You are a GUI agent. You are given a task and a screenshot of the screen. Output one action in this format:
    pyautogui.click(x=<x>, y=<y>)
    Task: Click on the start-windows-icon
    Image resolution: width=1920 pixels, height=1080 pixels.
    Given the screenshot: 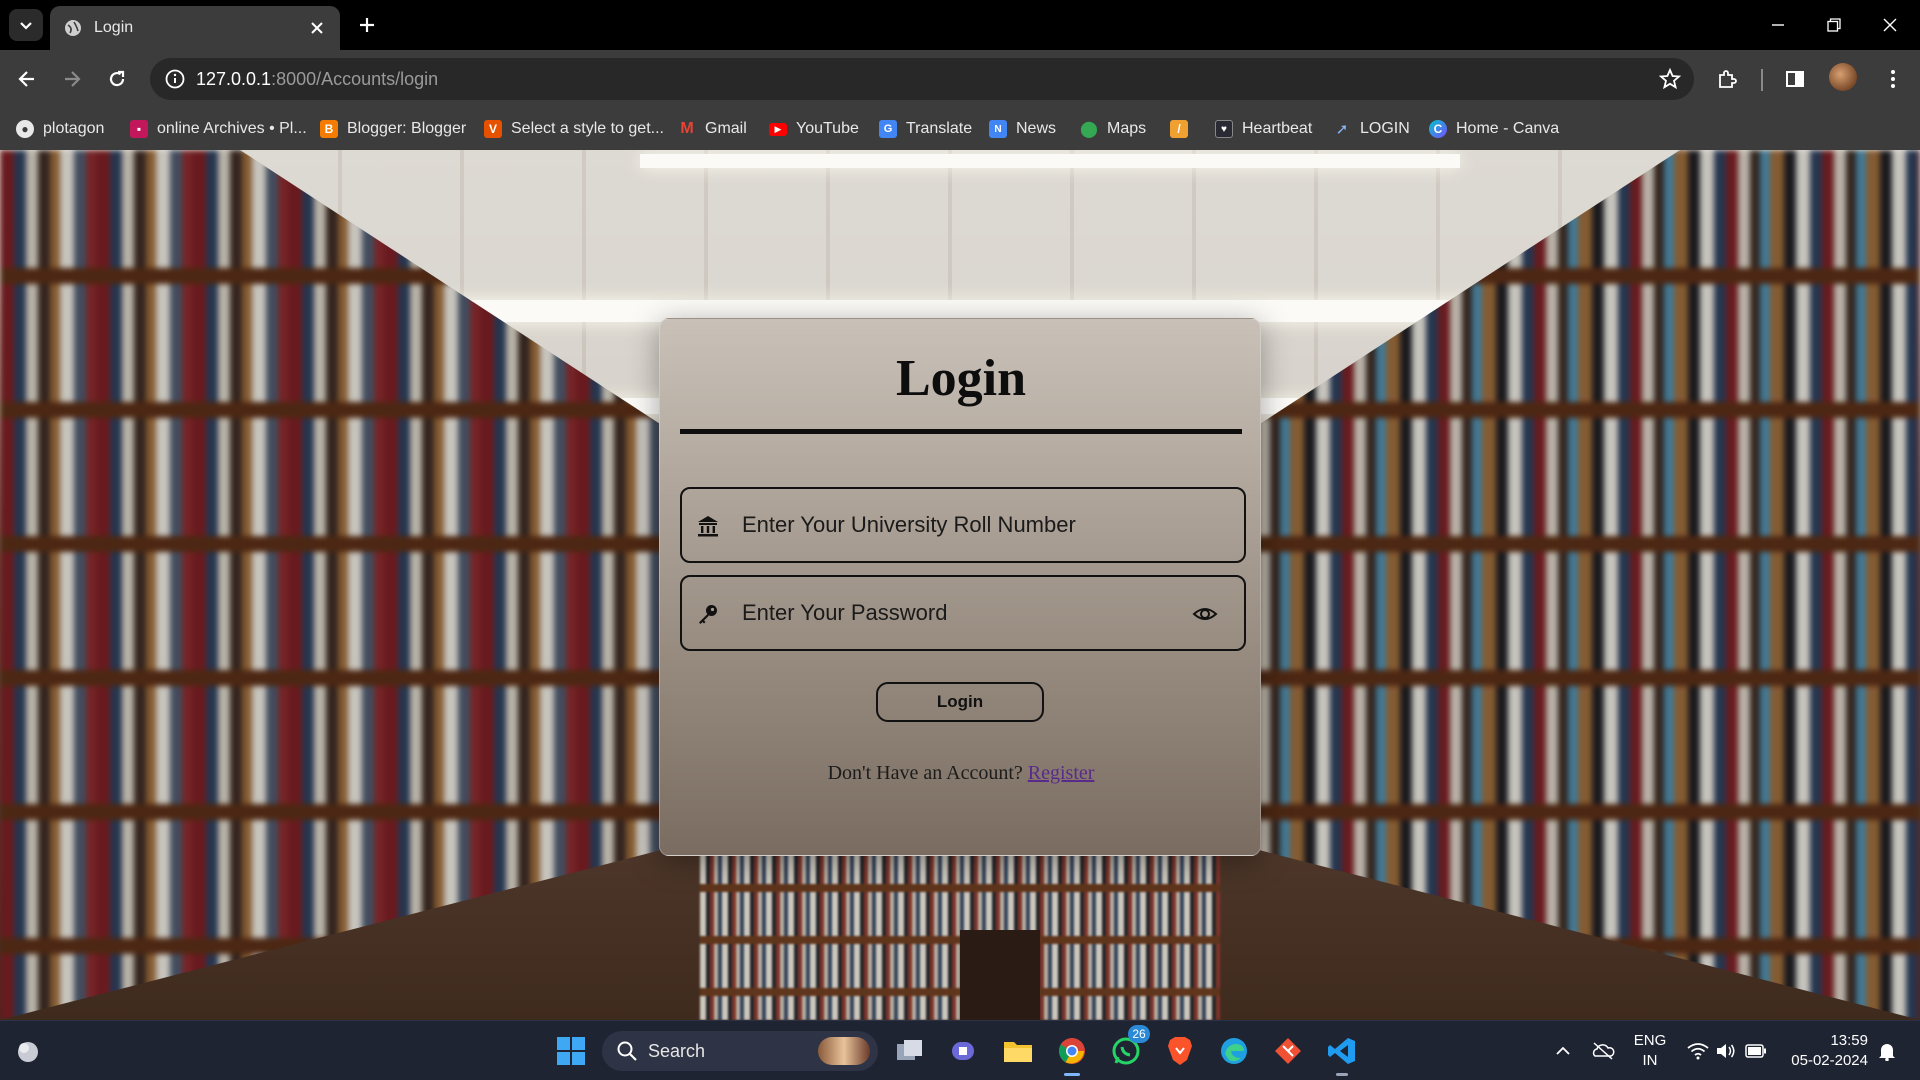 What is the action you would take?
    pyautogui.click(x=571, y=1051)
    